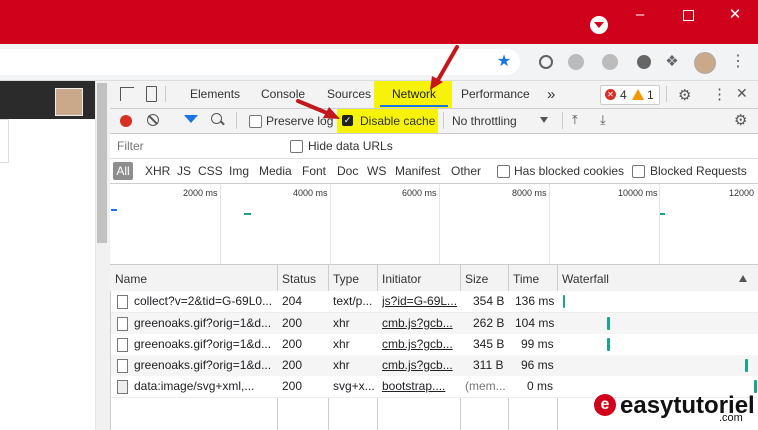  Describe the element at coordinates (535, 323) in the screenshot. I see `request-time: 104 ms` at that location.